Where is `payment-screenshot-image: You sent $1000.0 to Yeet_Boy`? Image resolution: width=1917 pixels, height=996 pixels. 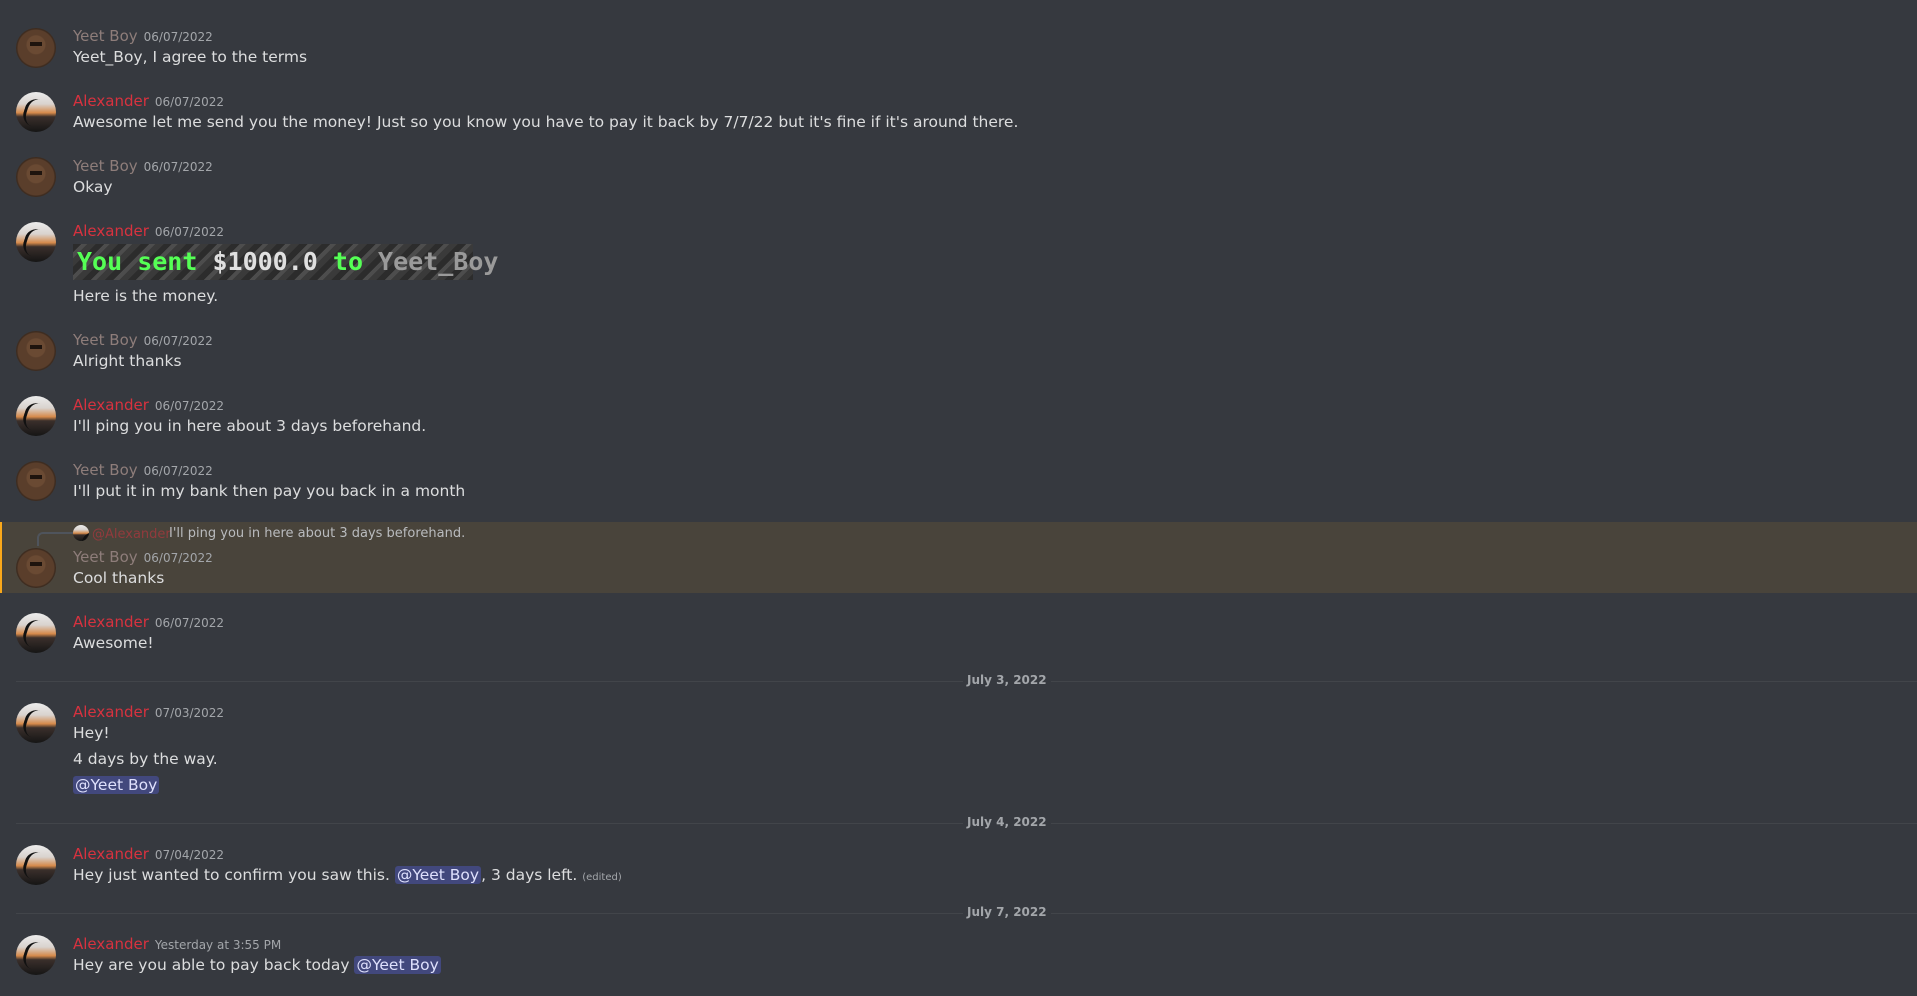 payment-screenshot-image: You sent $1000.0 to Yeet_Boy is located at coordinates (285, 262).